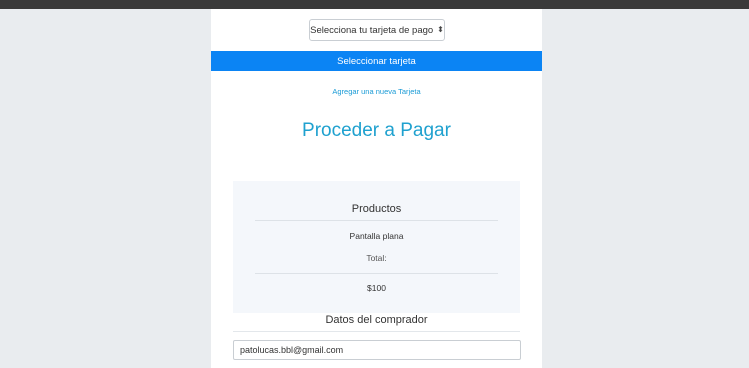 The image size is (749, 368). What do you see at coordinates (376, 236) in the screenshot?
I see `product-name: Pantalla plana` at bounding box center [376, 236].